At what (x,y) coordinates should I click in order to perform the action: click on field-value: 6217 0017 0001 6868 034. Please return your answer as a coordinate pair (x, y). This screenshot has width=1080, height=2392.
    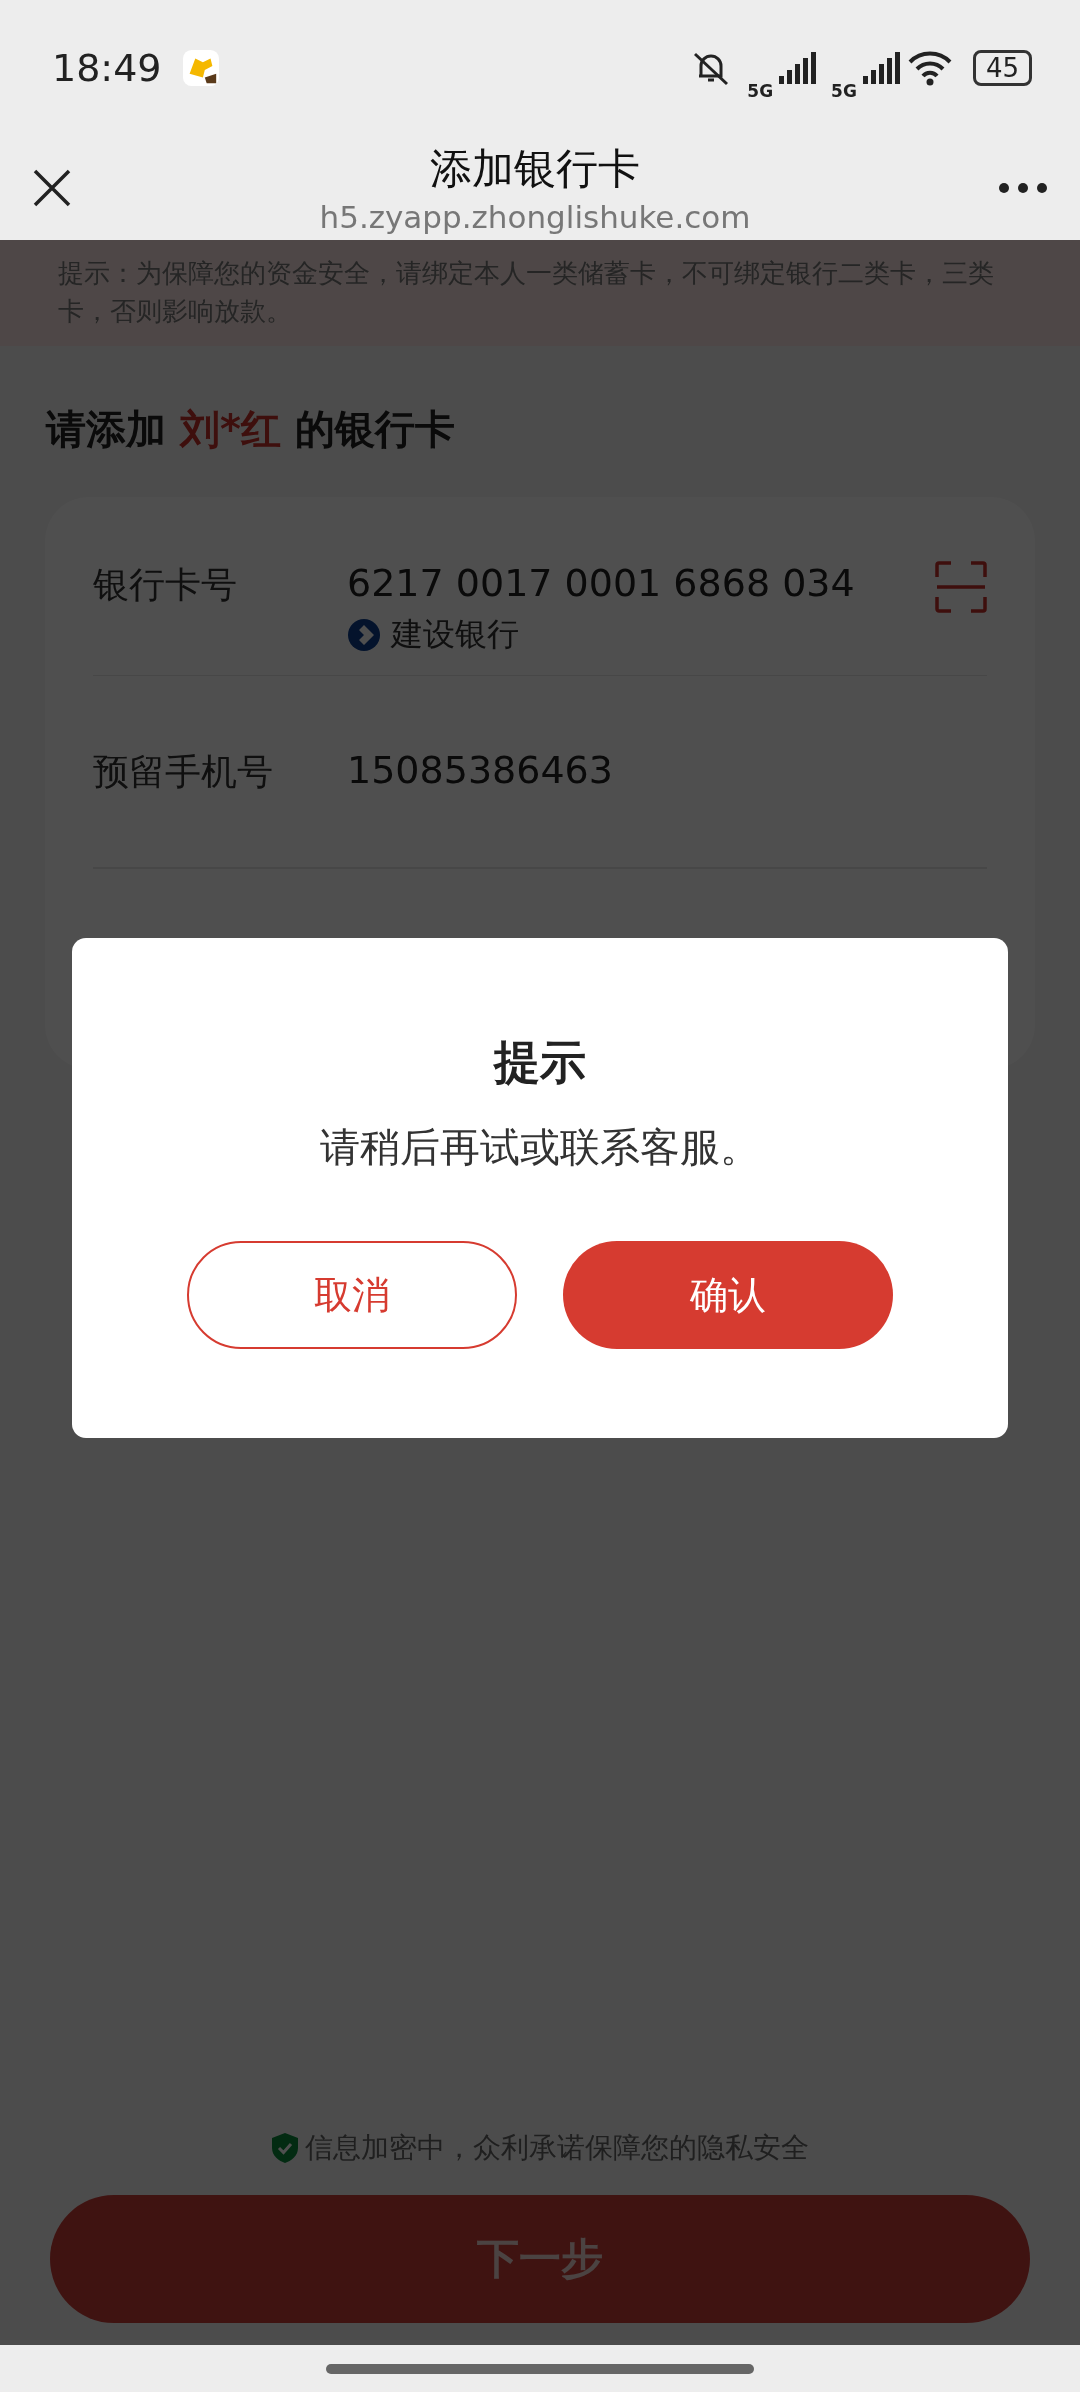
    Looking at the image, I should click on (601, 583).